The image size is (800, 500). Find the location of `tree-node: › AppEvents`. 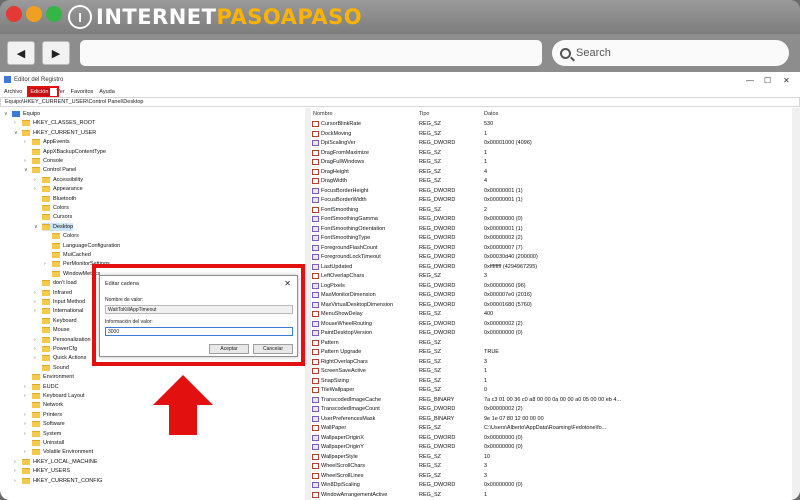

tree-node: › AppEvents is located at coordinates (47, 142).